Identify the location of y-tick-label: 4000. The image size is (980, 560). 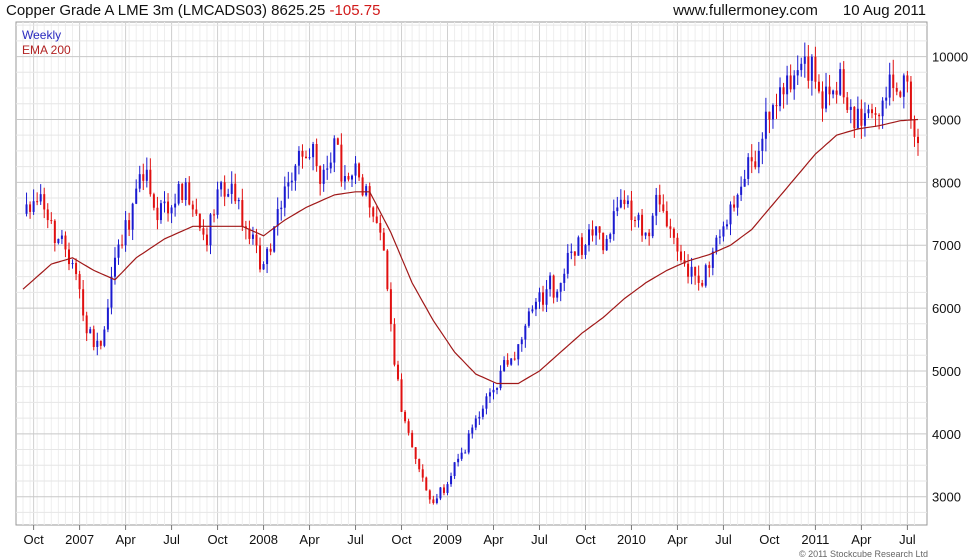
(946, 434).